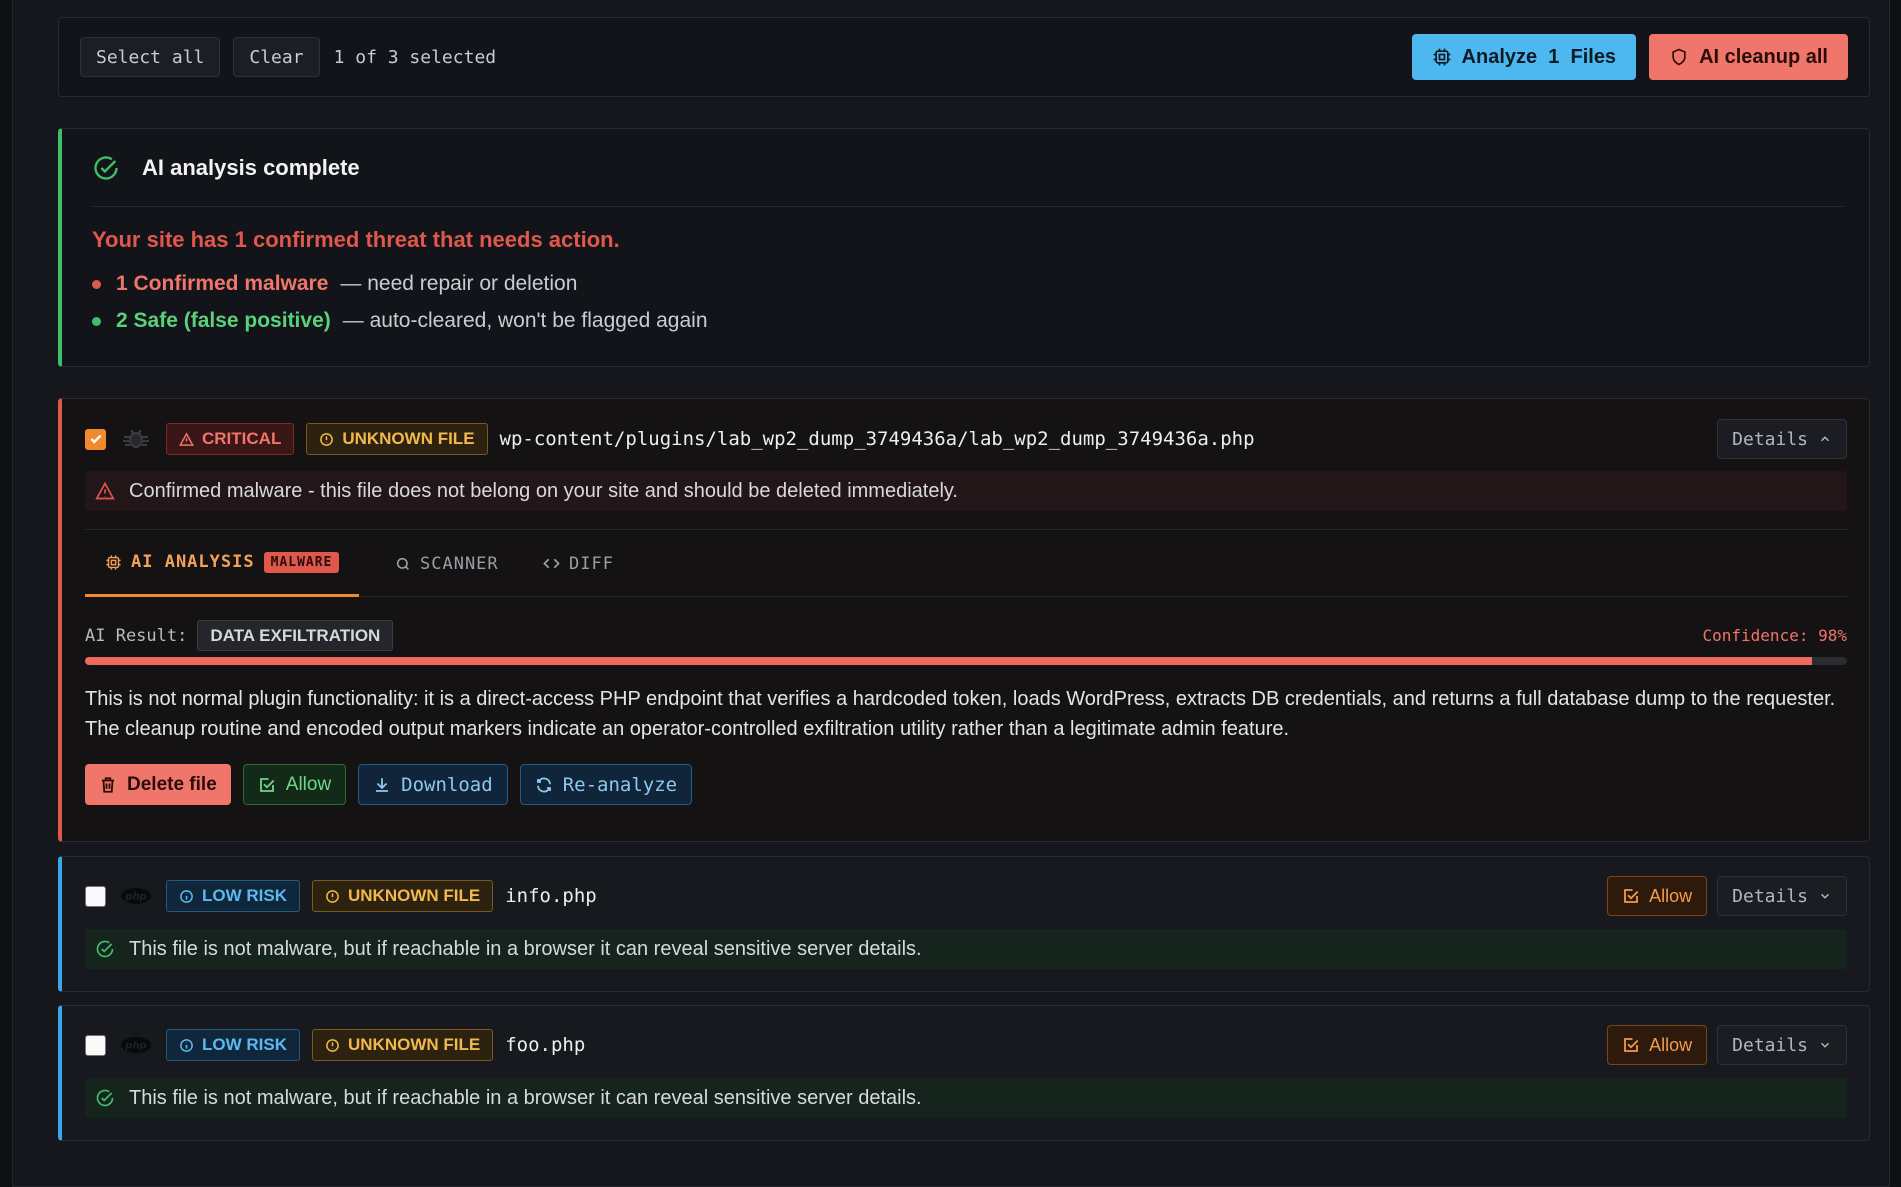  I want to click on re-analyze-label: Re-analyze, so click(620, 784).